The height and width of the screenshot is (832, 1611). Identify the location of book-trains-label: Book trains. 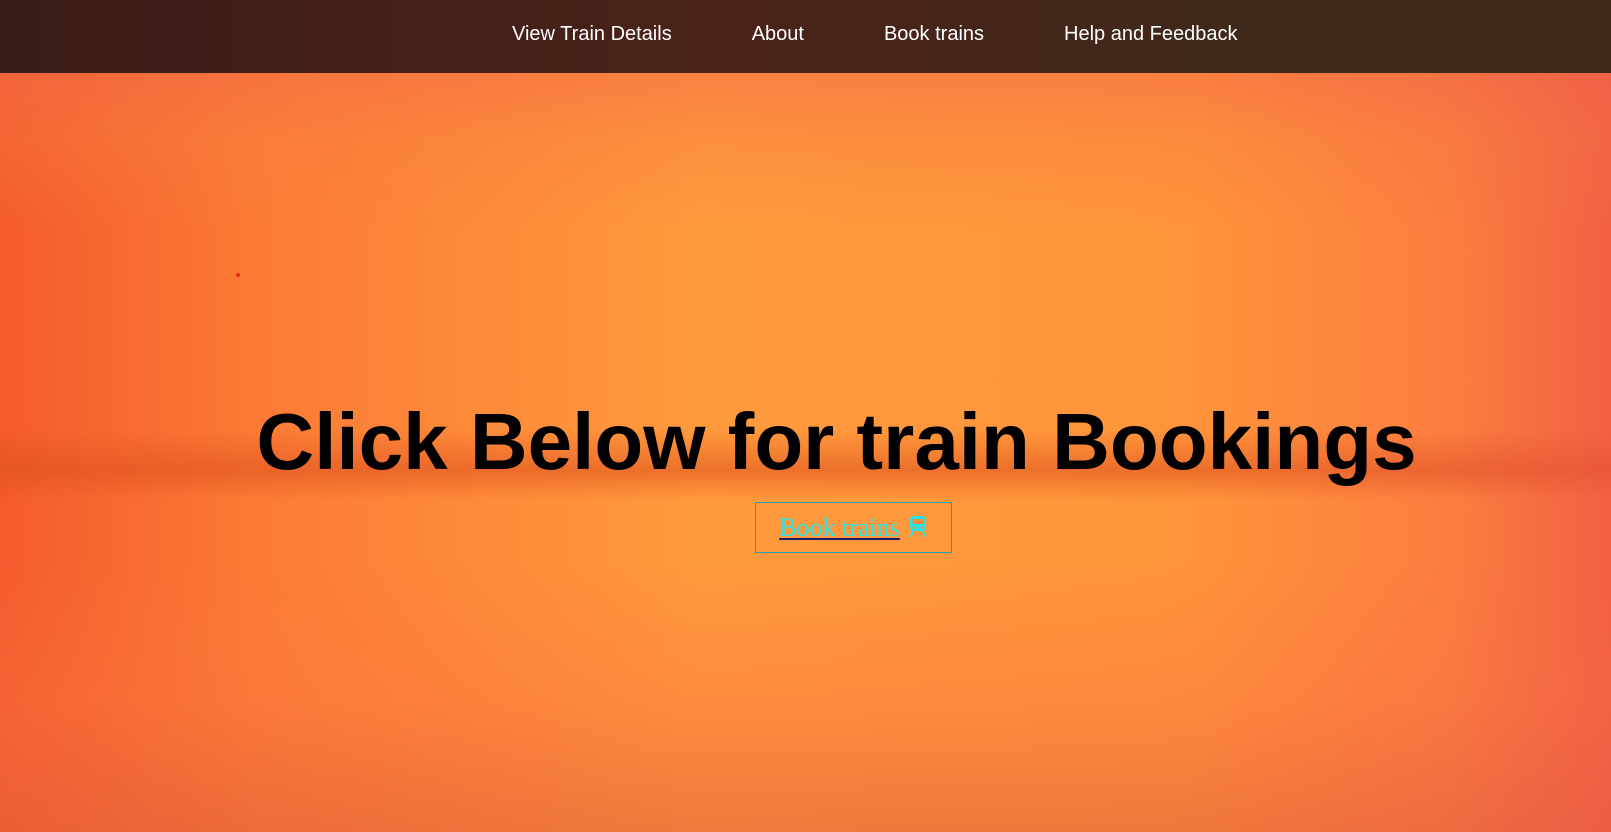
(839, 527).